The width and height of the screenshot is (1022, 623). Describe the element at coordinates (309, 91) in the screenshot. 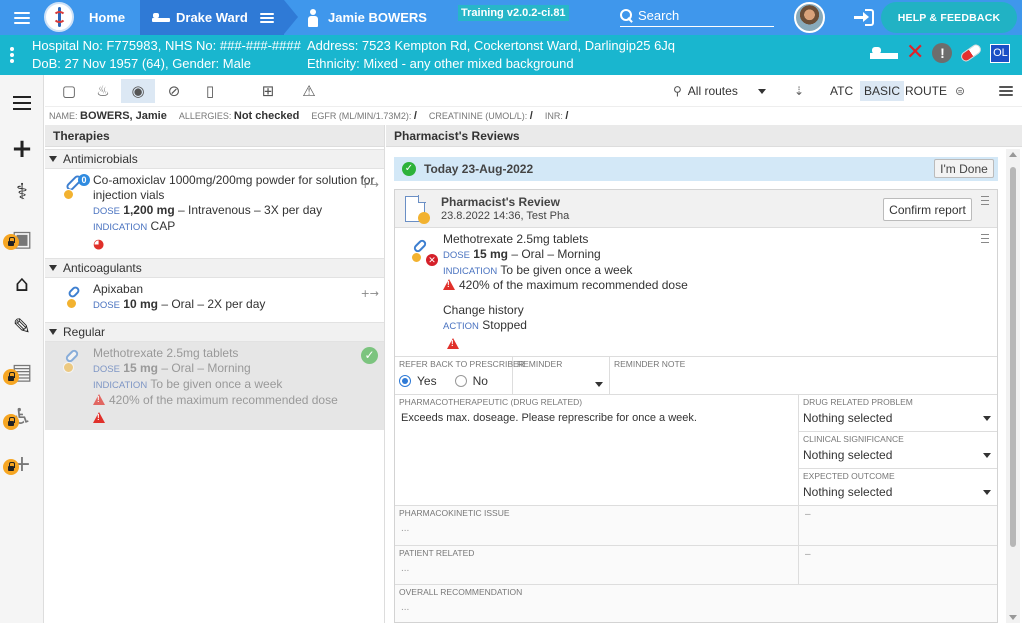

I see `tool-warnings: ⚠` at that location.